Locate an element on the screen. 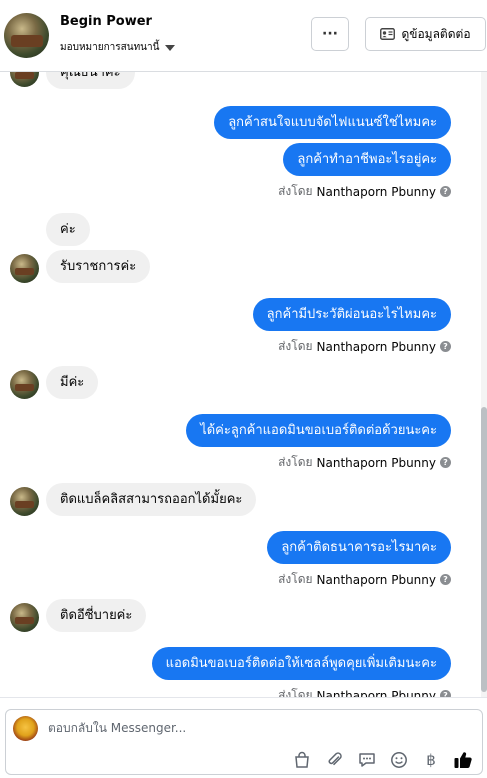 Image resolution: width=487 pixels, height=778 pixels. caret-down-icon is located at coordinates (170, 47).